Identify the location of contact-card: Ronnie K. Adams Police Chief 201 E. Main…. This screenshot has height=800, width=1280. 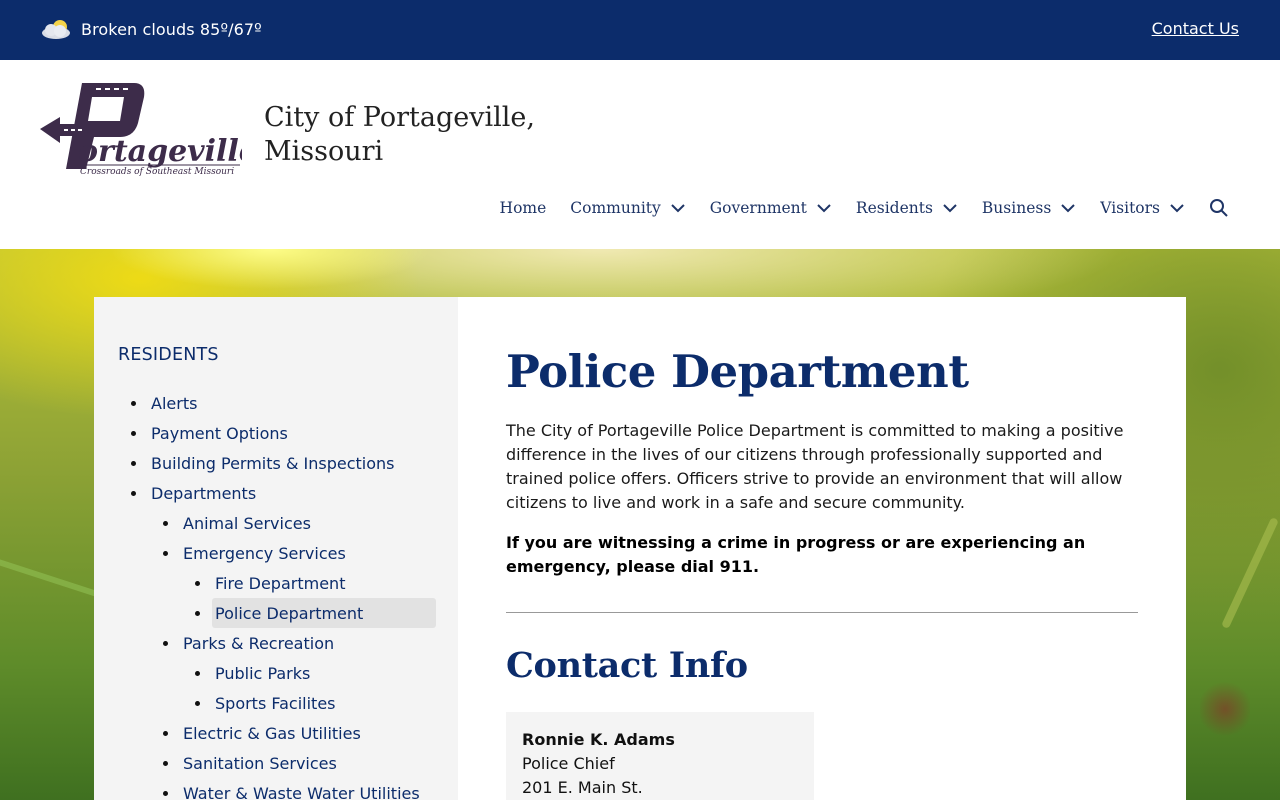
(660, 756).